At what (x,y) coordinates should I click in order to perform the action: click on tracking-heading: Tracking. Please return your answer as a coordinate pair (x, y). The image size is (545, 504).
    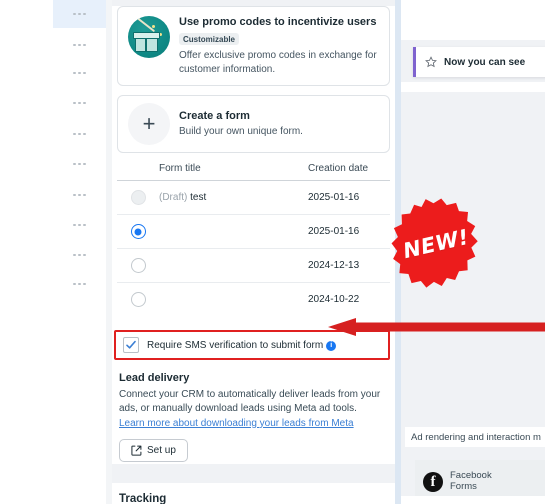
    Looking at the image, I should click on (143, 498).